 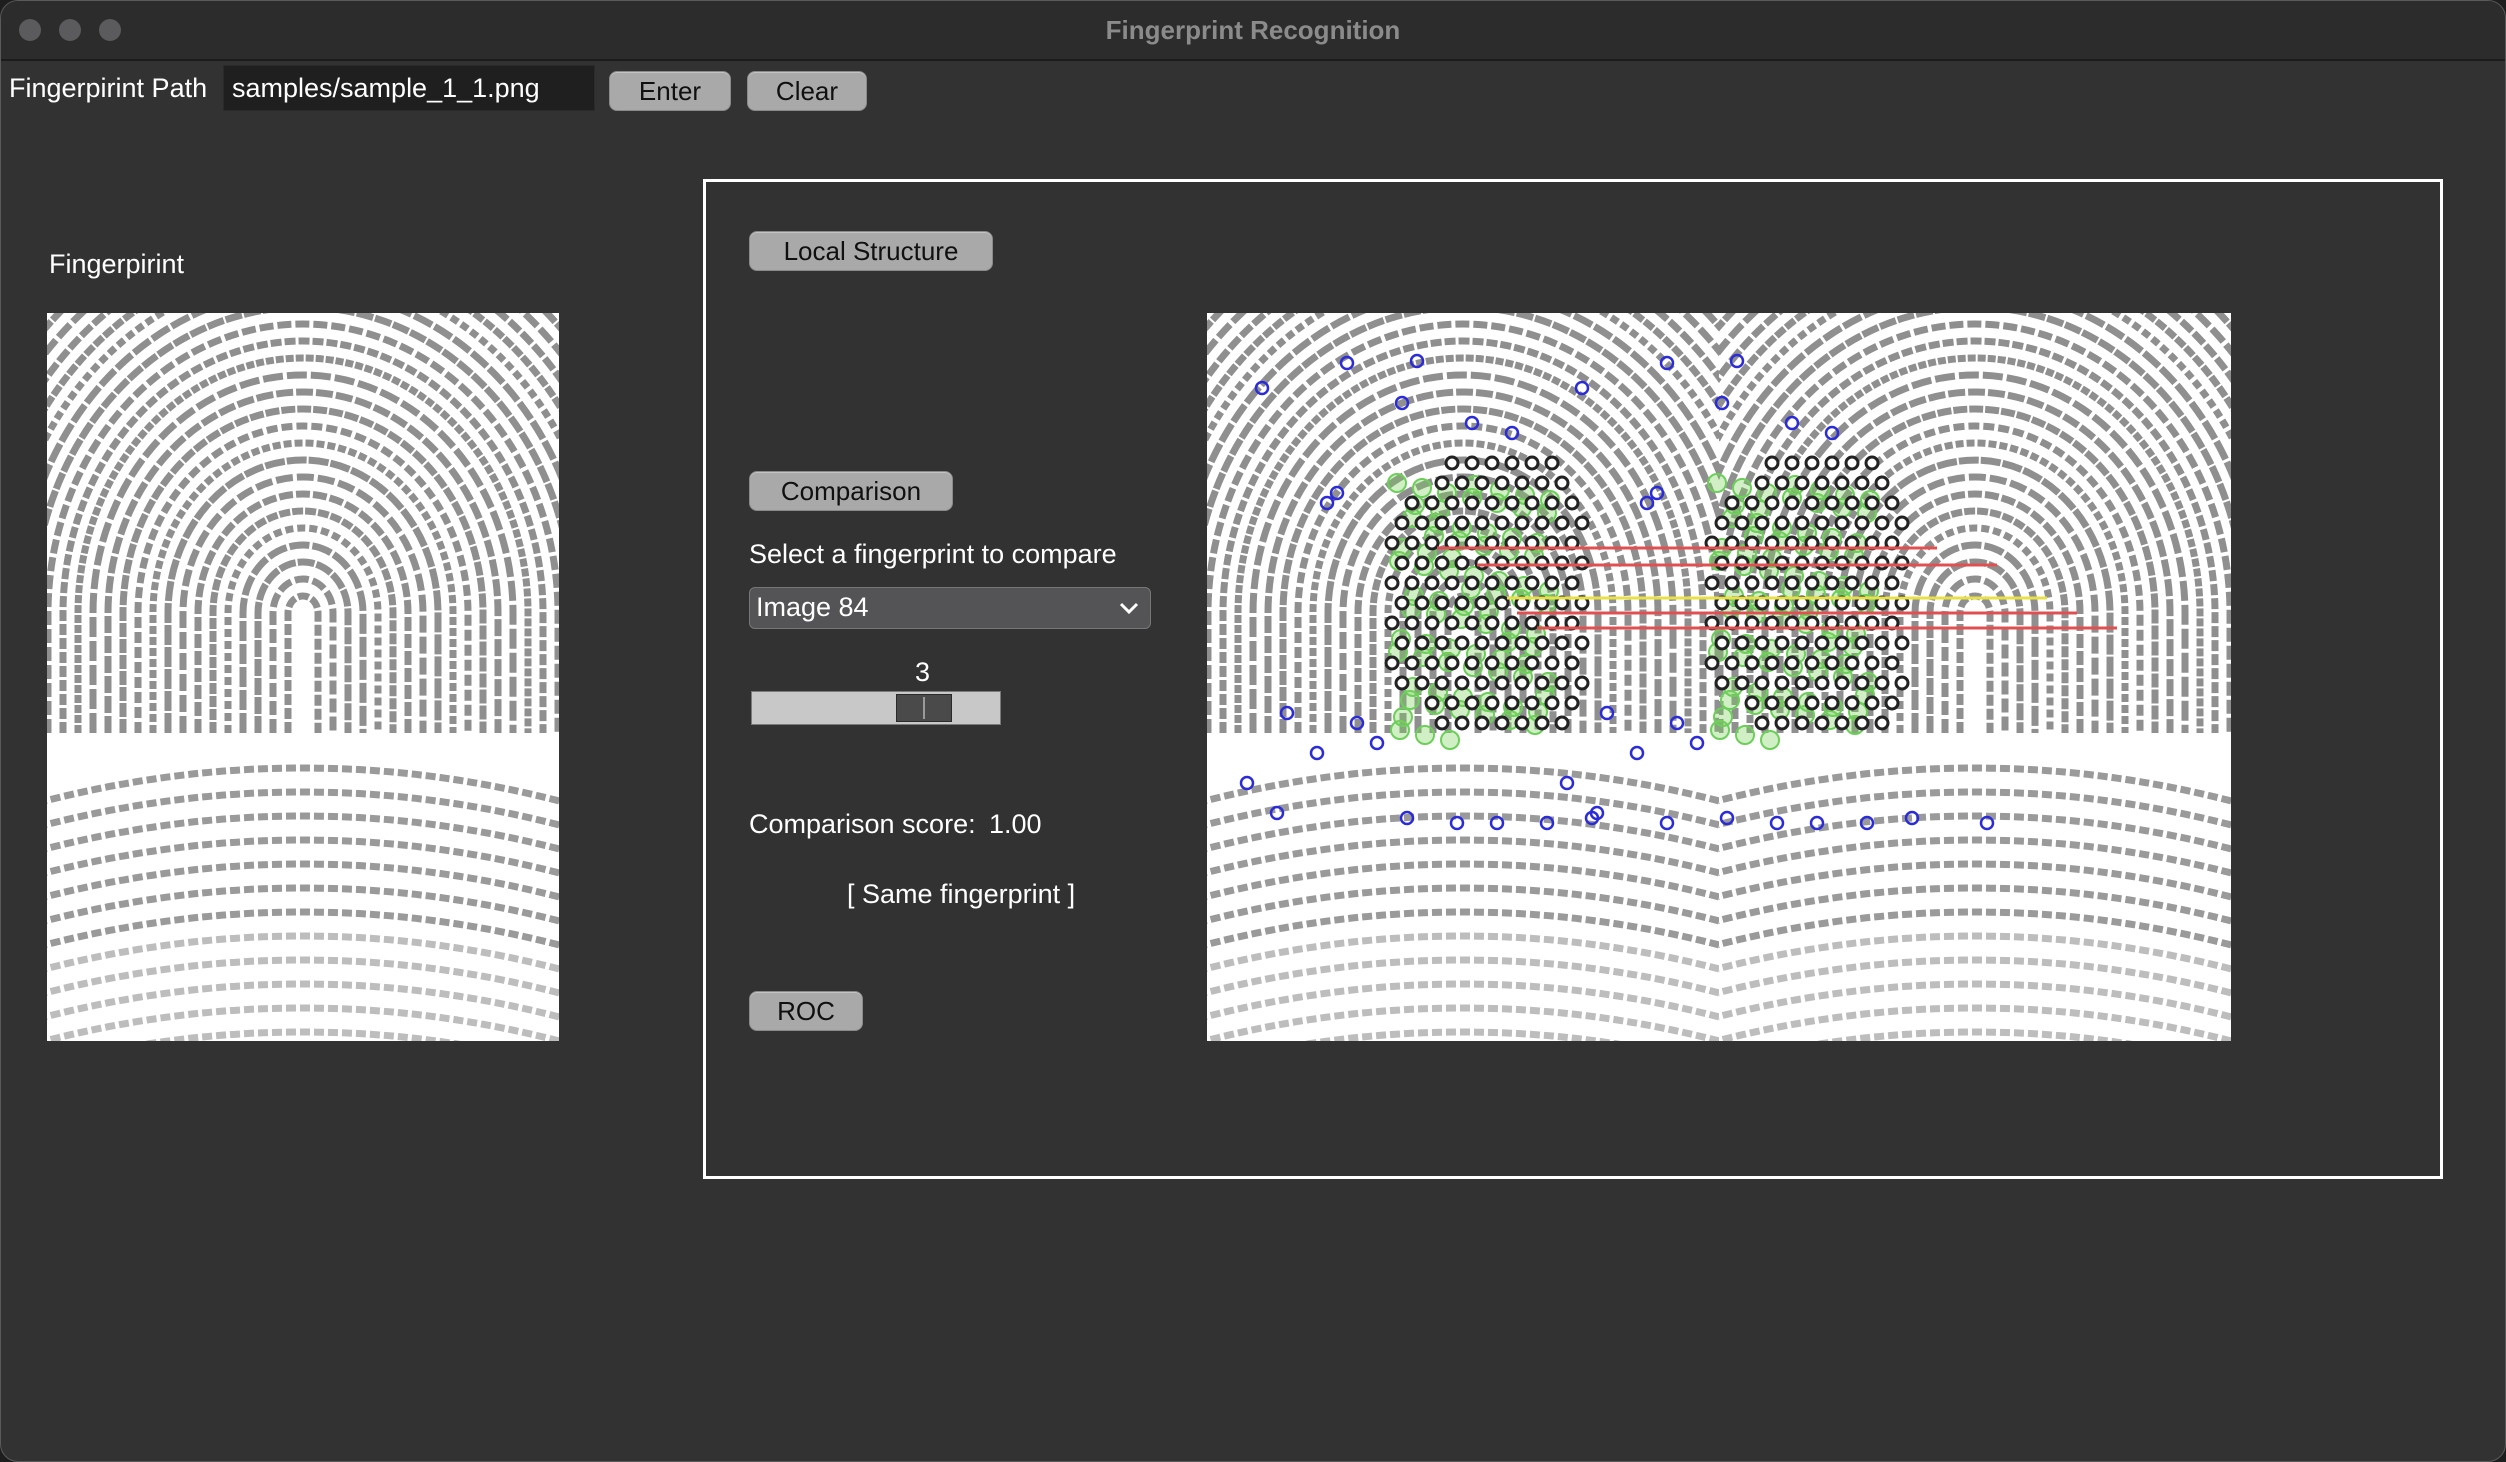 What do you see at coordinates (923, 672) in the screenshot?
I see `slider-value: 3` at bounding box center [923, 672].